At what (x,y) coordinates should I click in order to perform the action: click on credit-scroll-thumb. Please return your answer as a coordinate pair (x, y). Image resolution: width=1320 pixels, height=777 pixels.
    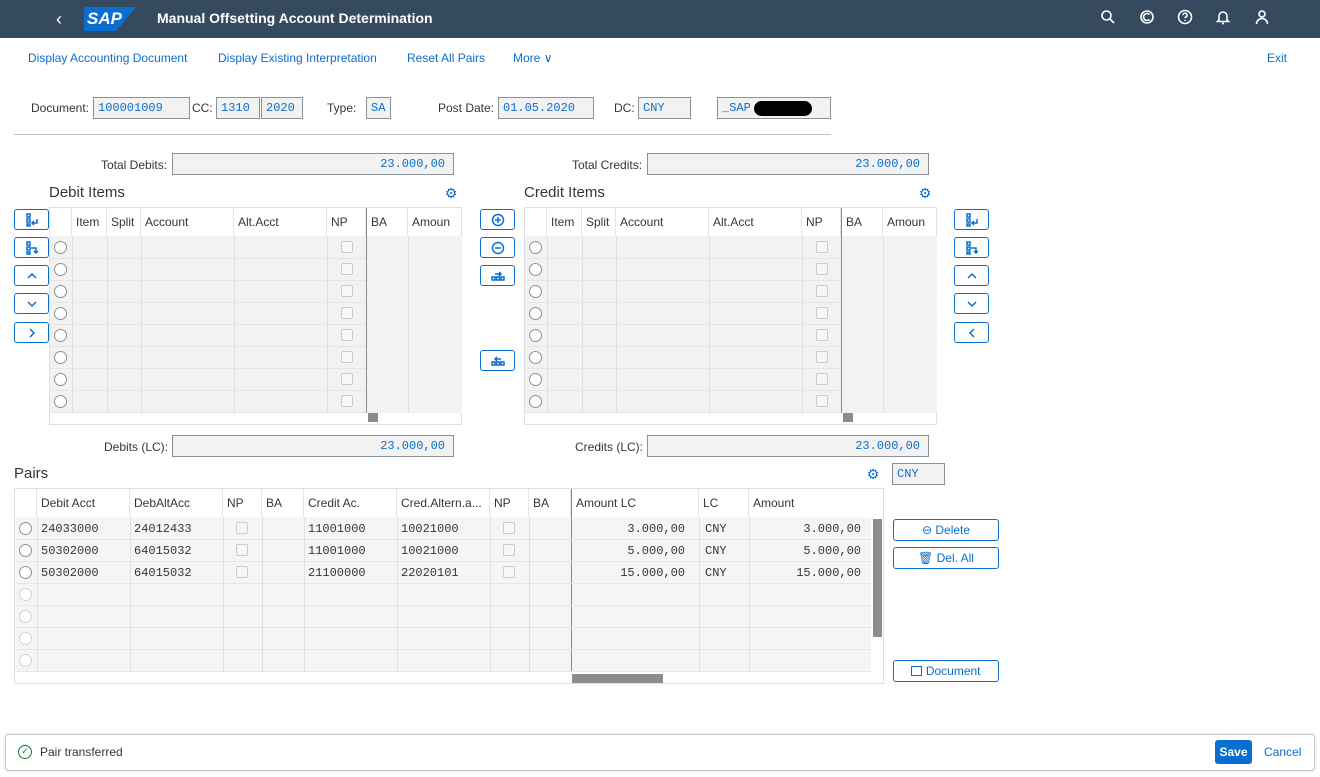
    Looking at the image, I should click on (848, 417).